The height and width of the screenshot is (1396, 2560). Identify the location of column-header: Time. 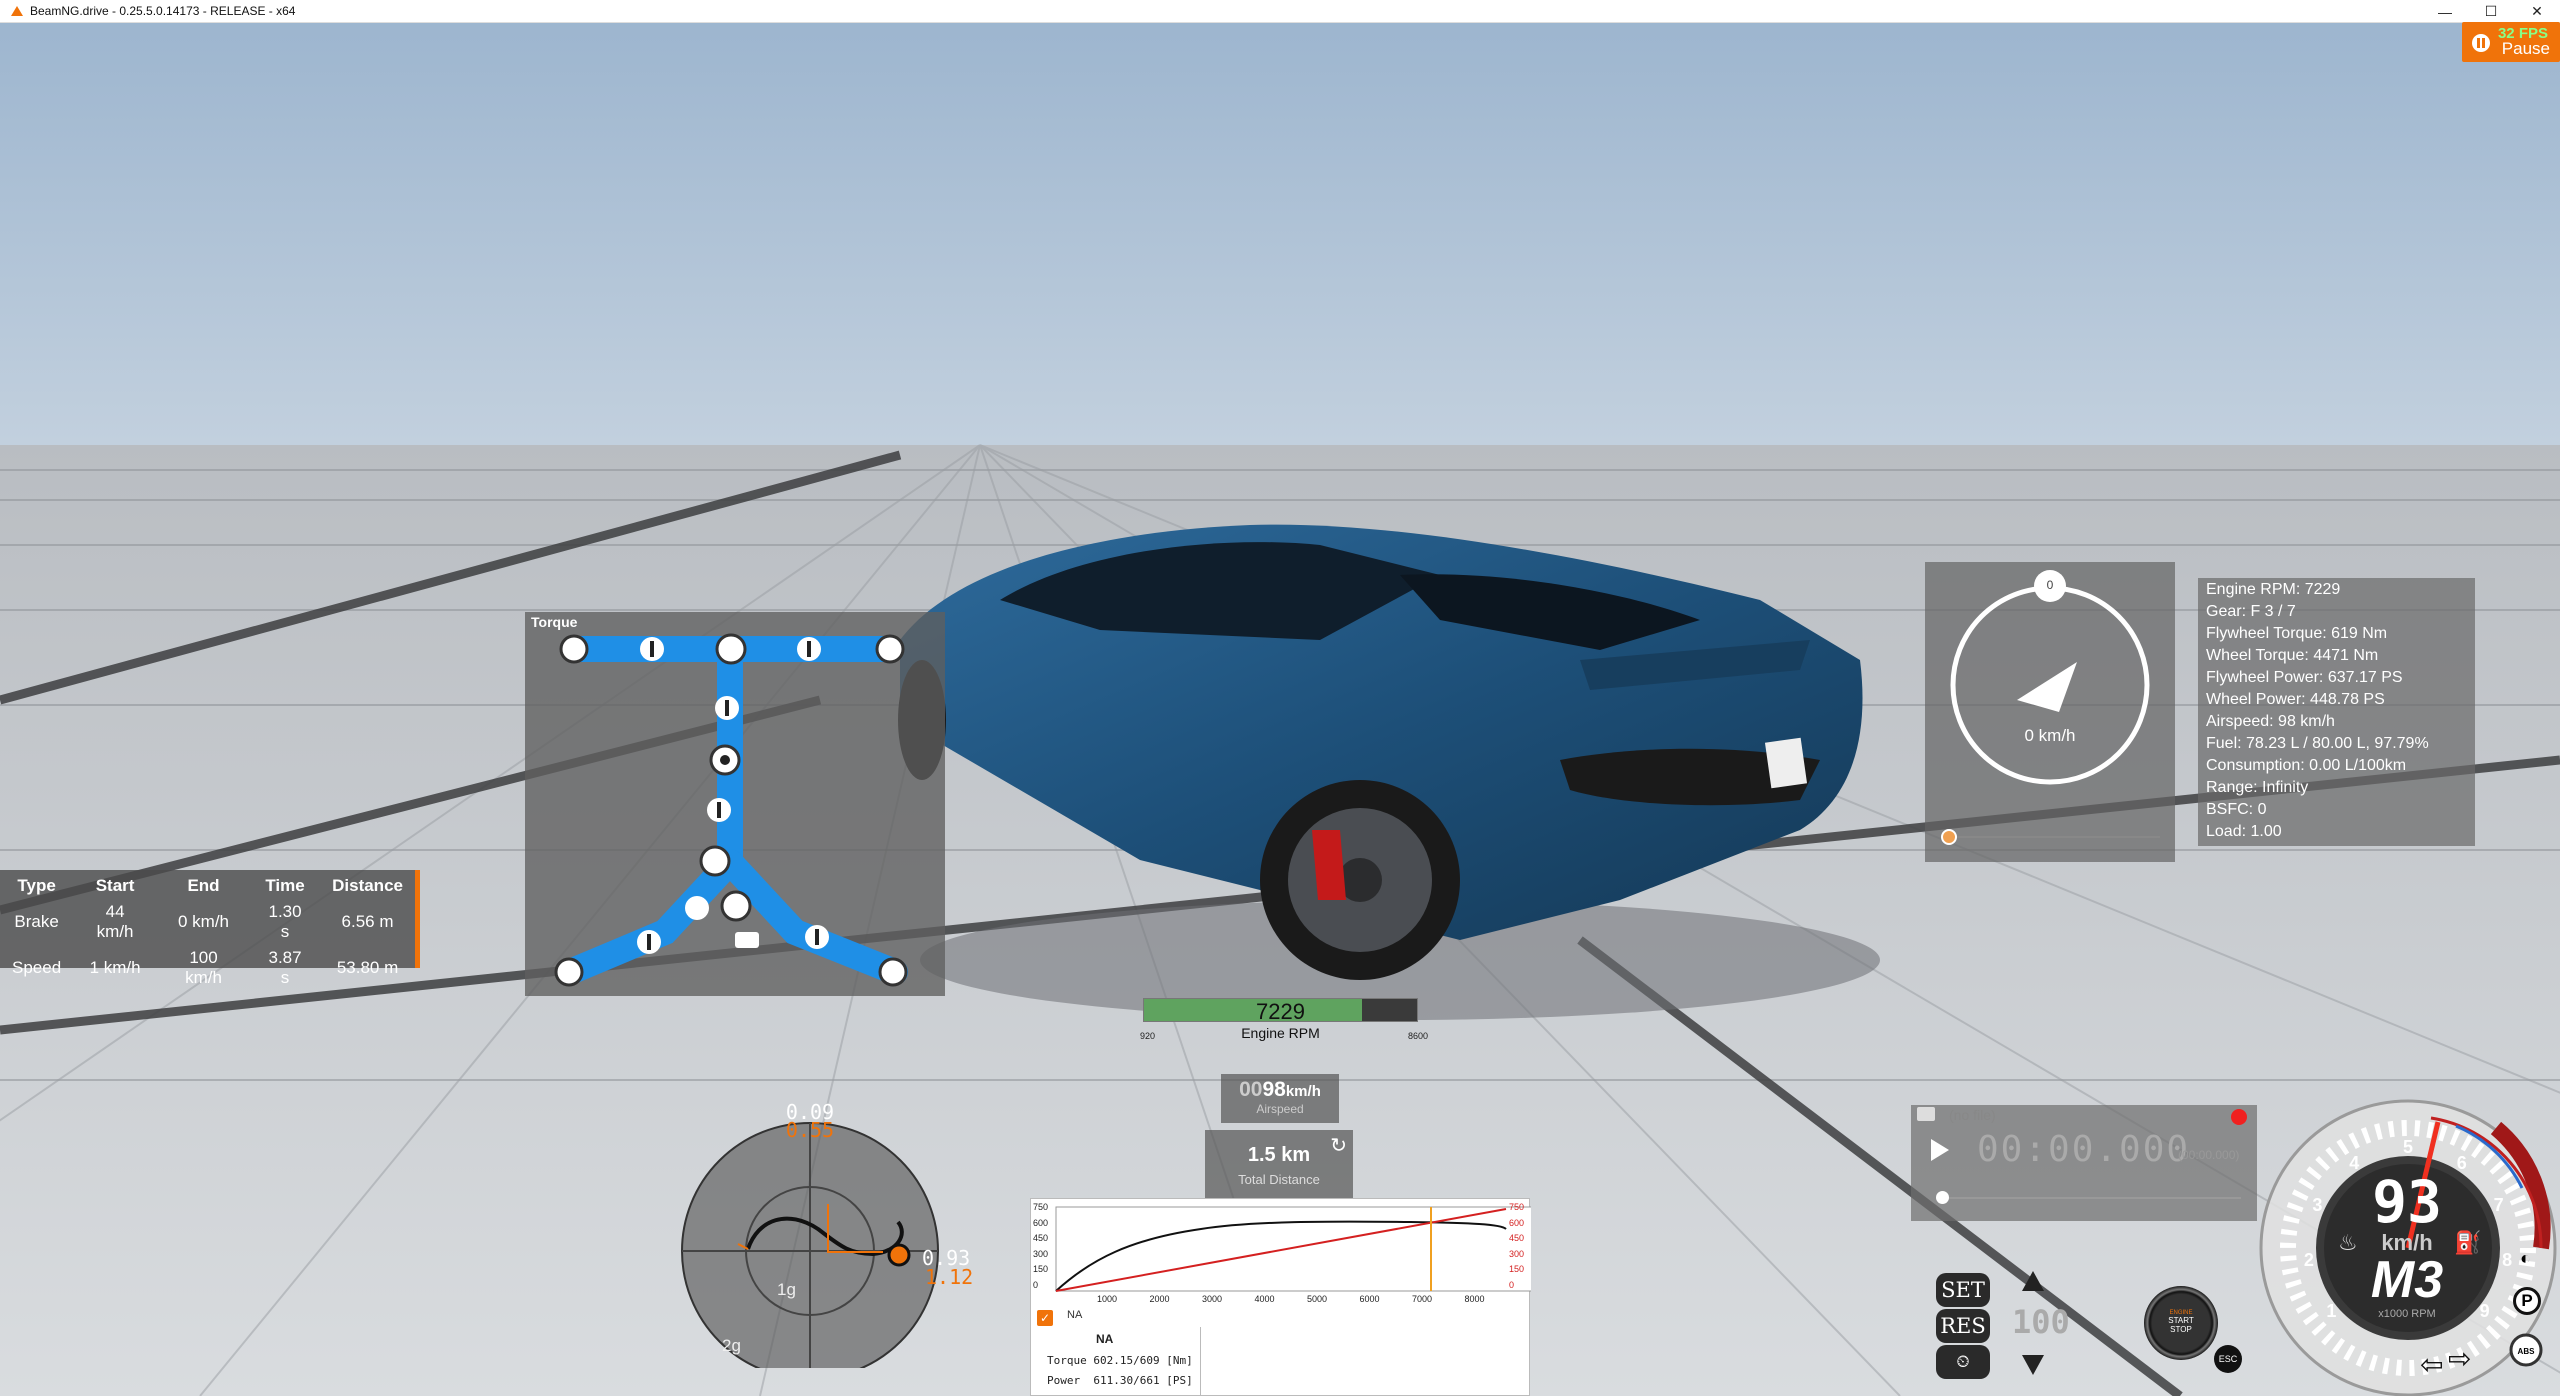
(285, 885).